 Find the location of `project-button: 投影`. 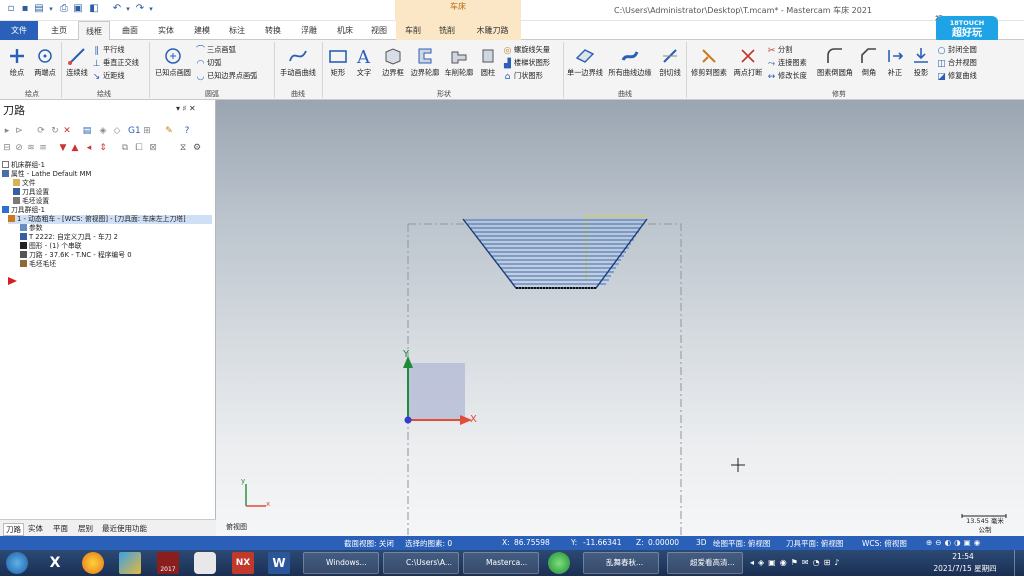

project-button: 投影 is located at coordinates (921, 62).